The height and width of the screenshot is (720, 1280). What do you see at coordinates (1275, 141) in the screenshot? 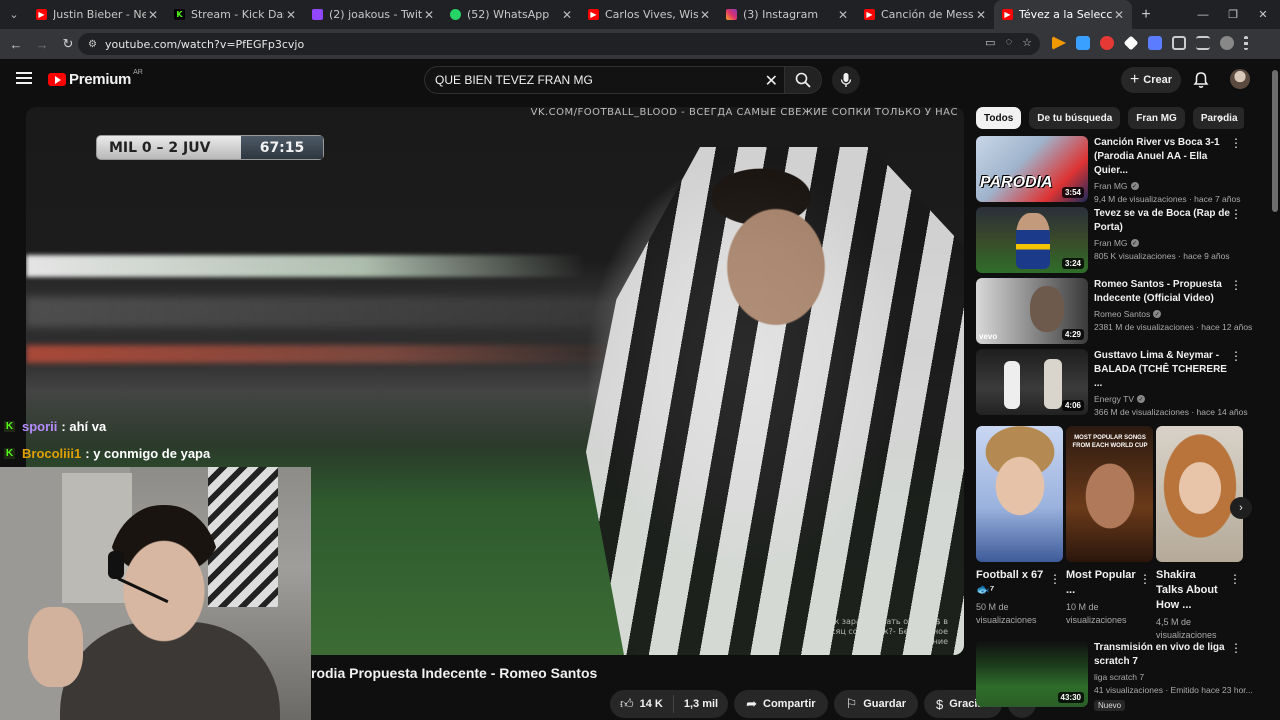
I see `scrollbar-thumb` at bounding box center [1275, 141].